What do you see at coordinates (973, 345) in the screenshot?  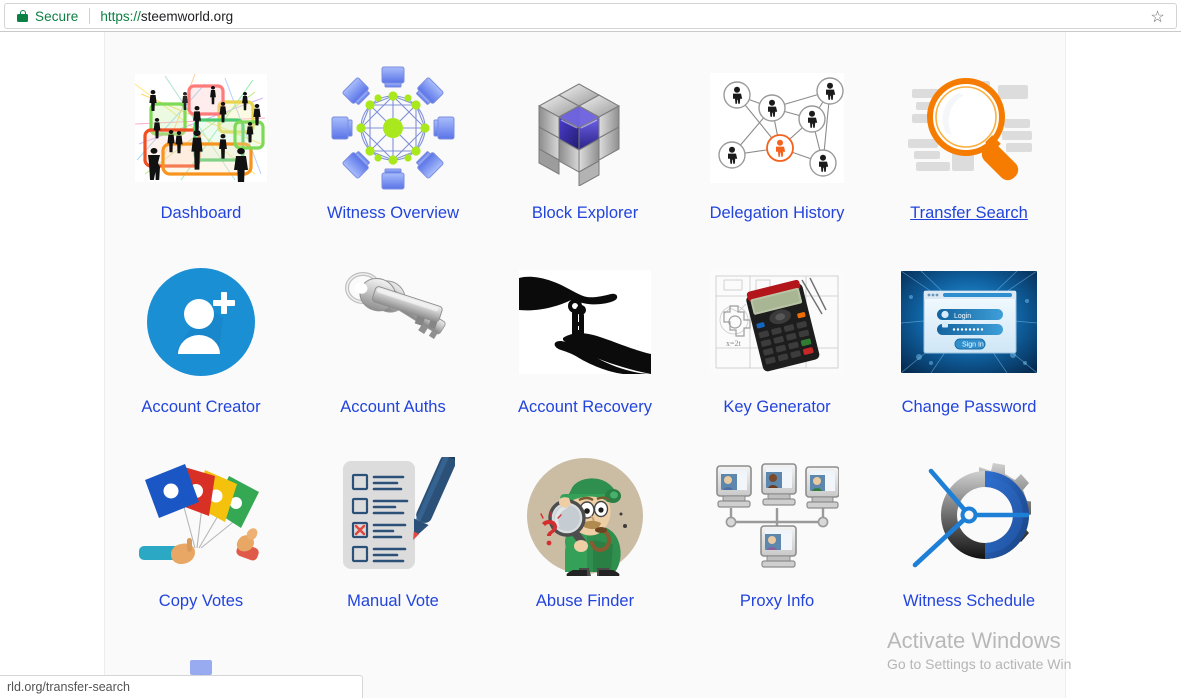 I see `svg-text: Sign In` at bounding box center [973, 345].